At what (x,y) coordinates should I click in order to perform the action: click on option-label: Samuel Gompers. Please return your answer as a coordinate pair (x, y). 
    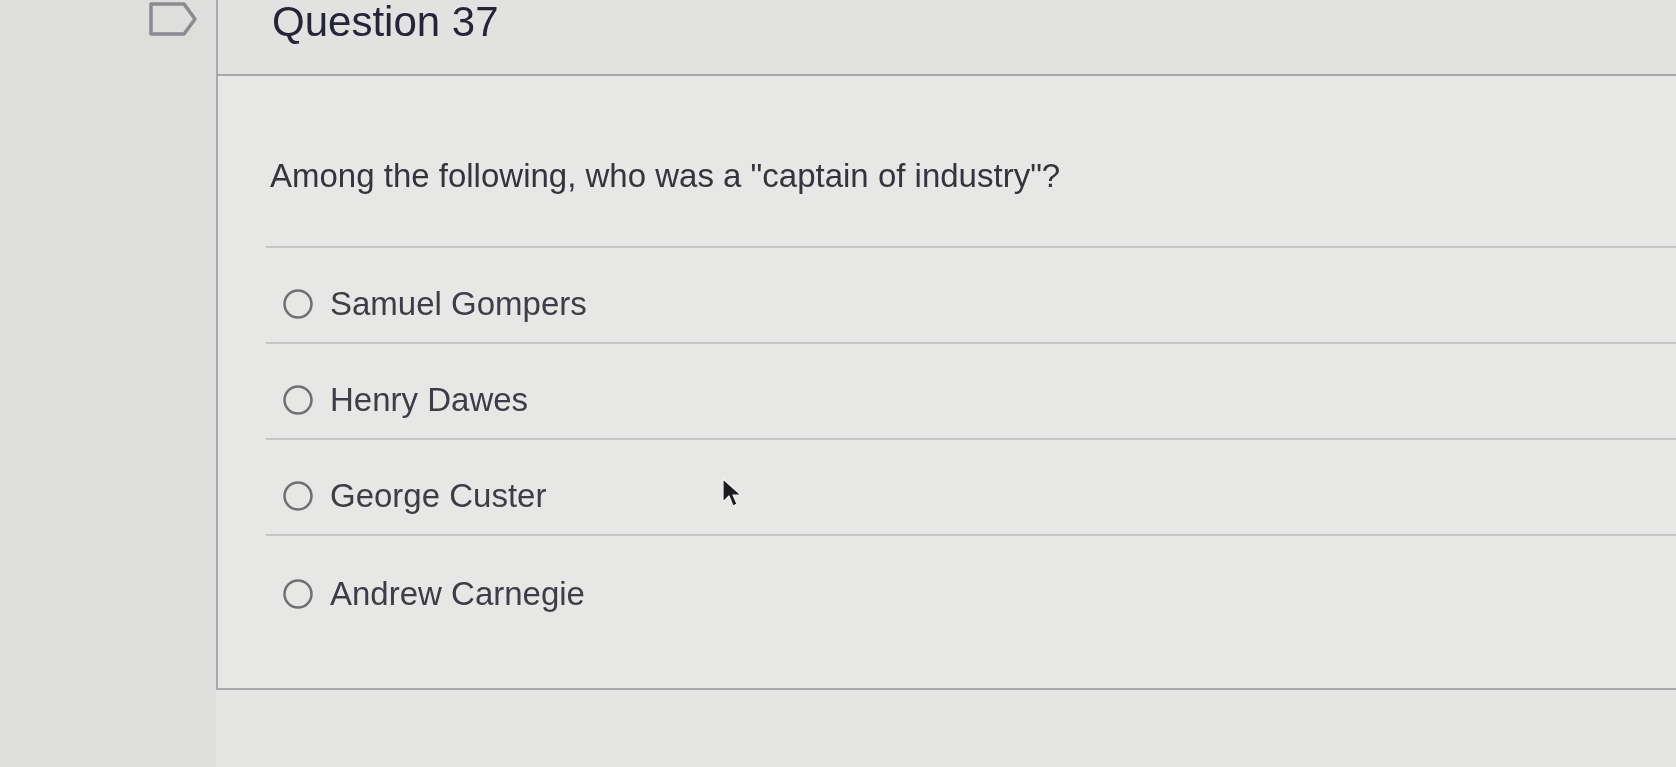
    Looking at the image, I should click on (458, 304).